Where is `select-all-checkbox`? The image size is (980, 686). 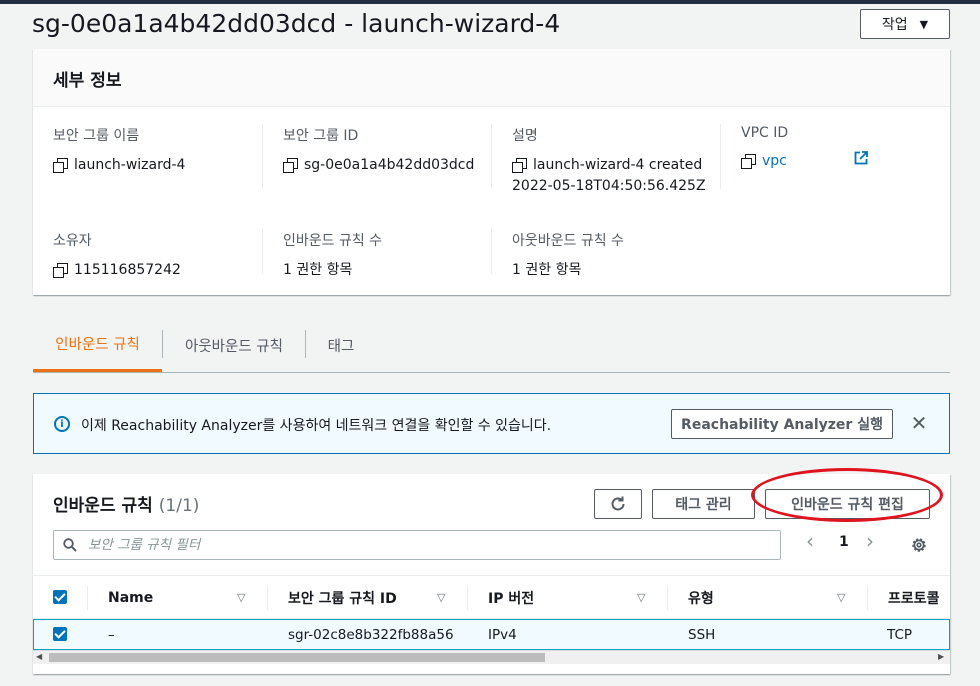
select-all-checkbox is located at coordinates (60, 597).